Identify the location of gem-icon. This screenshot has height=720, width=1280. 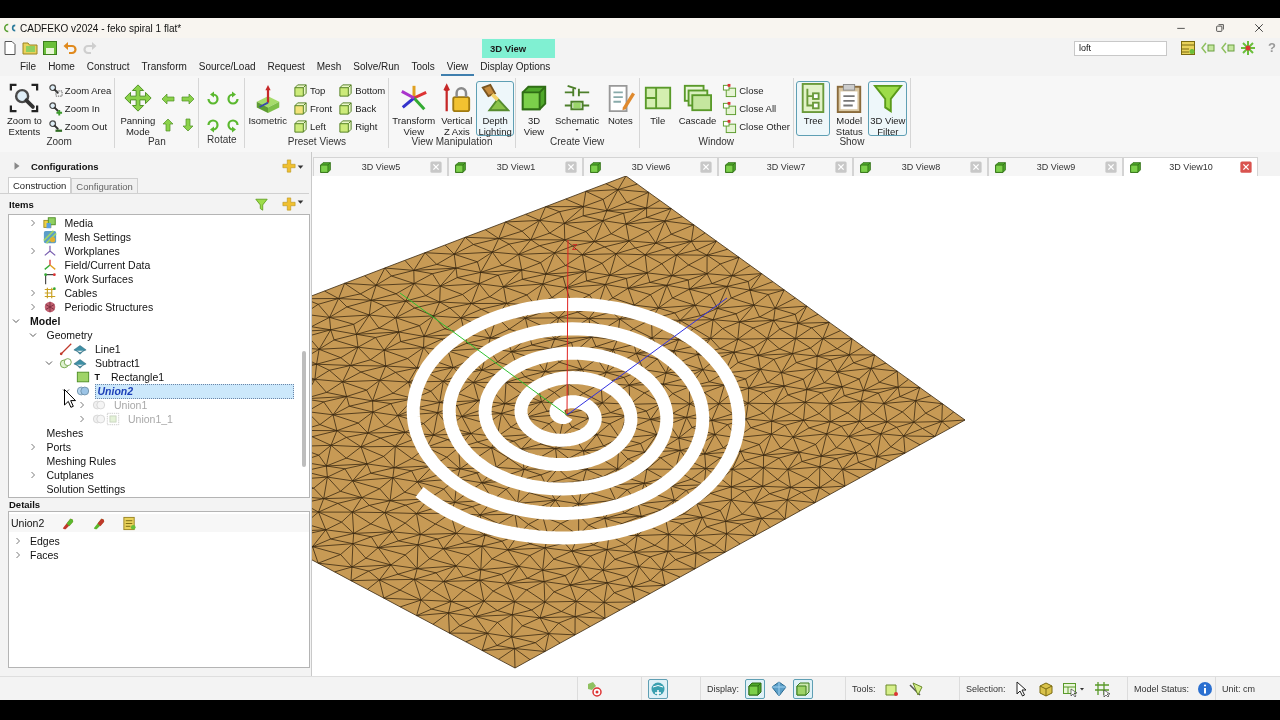
(779, 688).